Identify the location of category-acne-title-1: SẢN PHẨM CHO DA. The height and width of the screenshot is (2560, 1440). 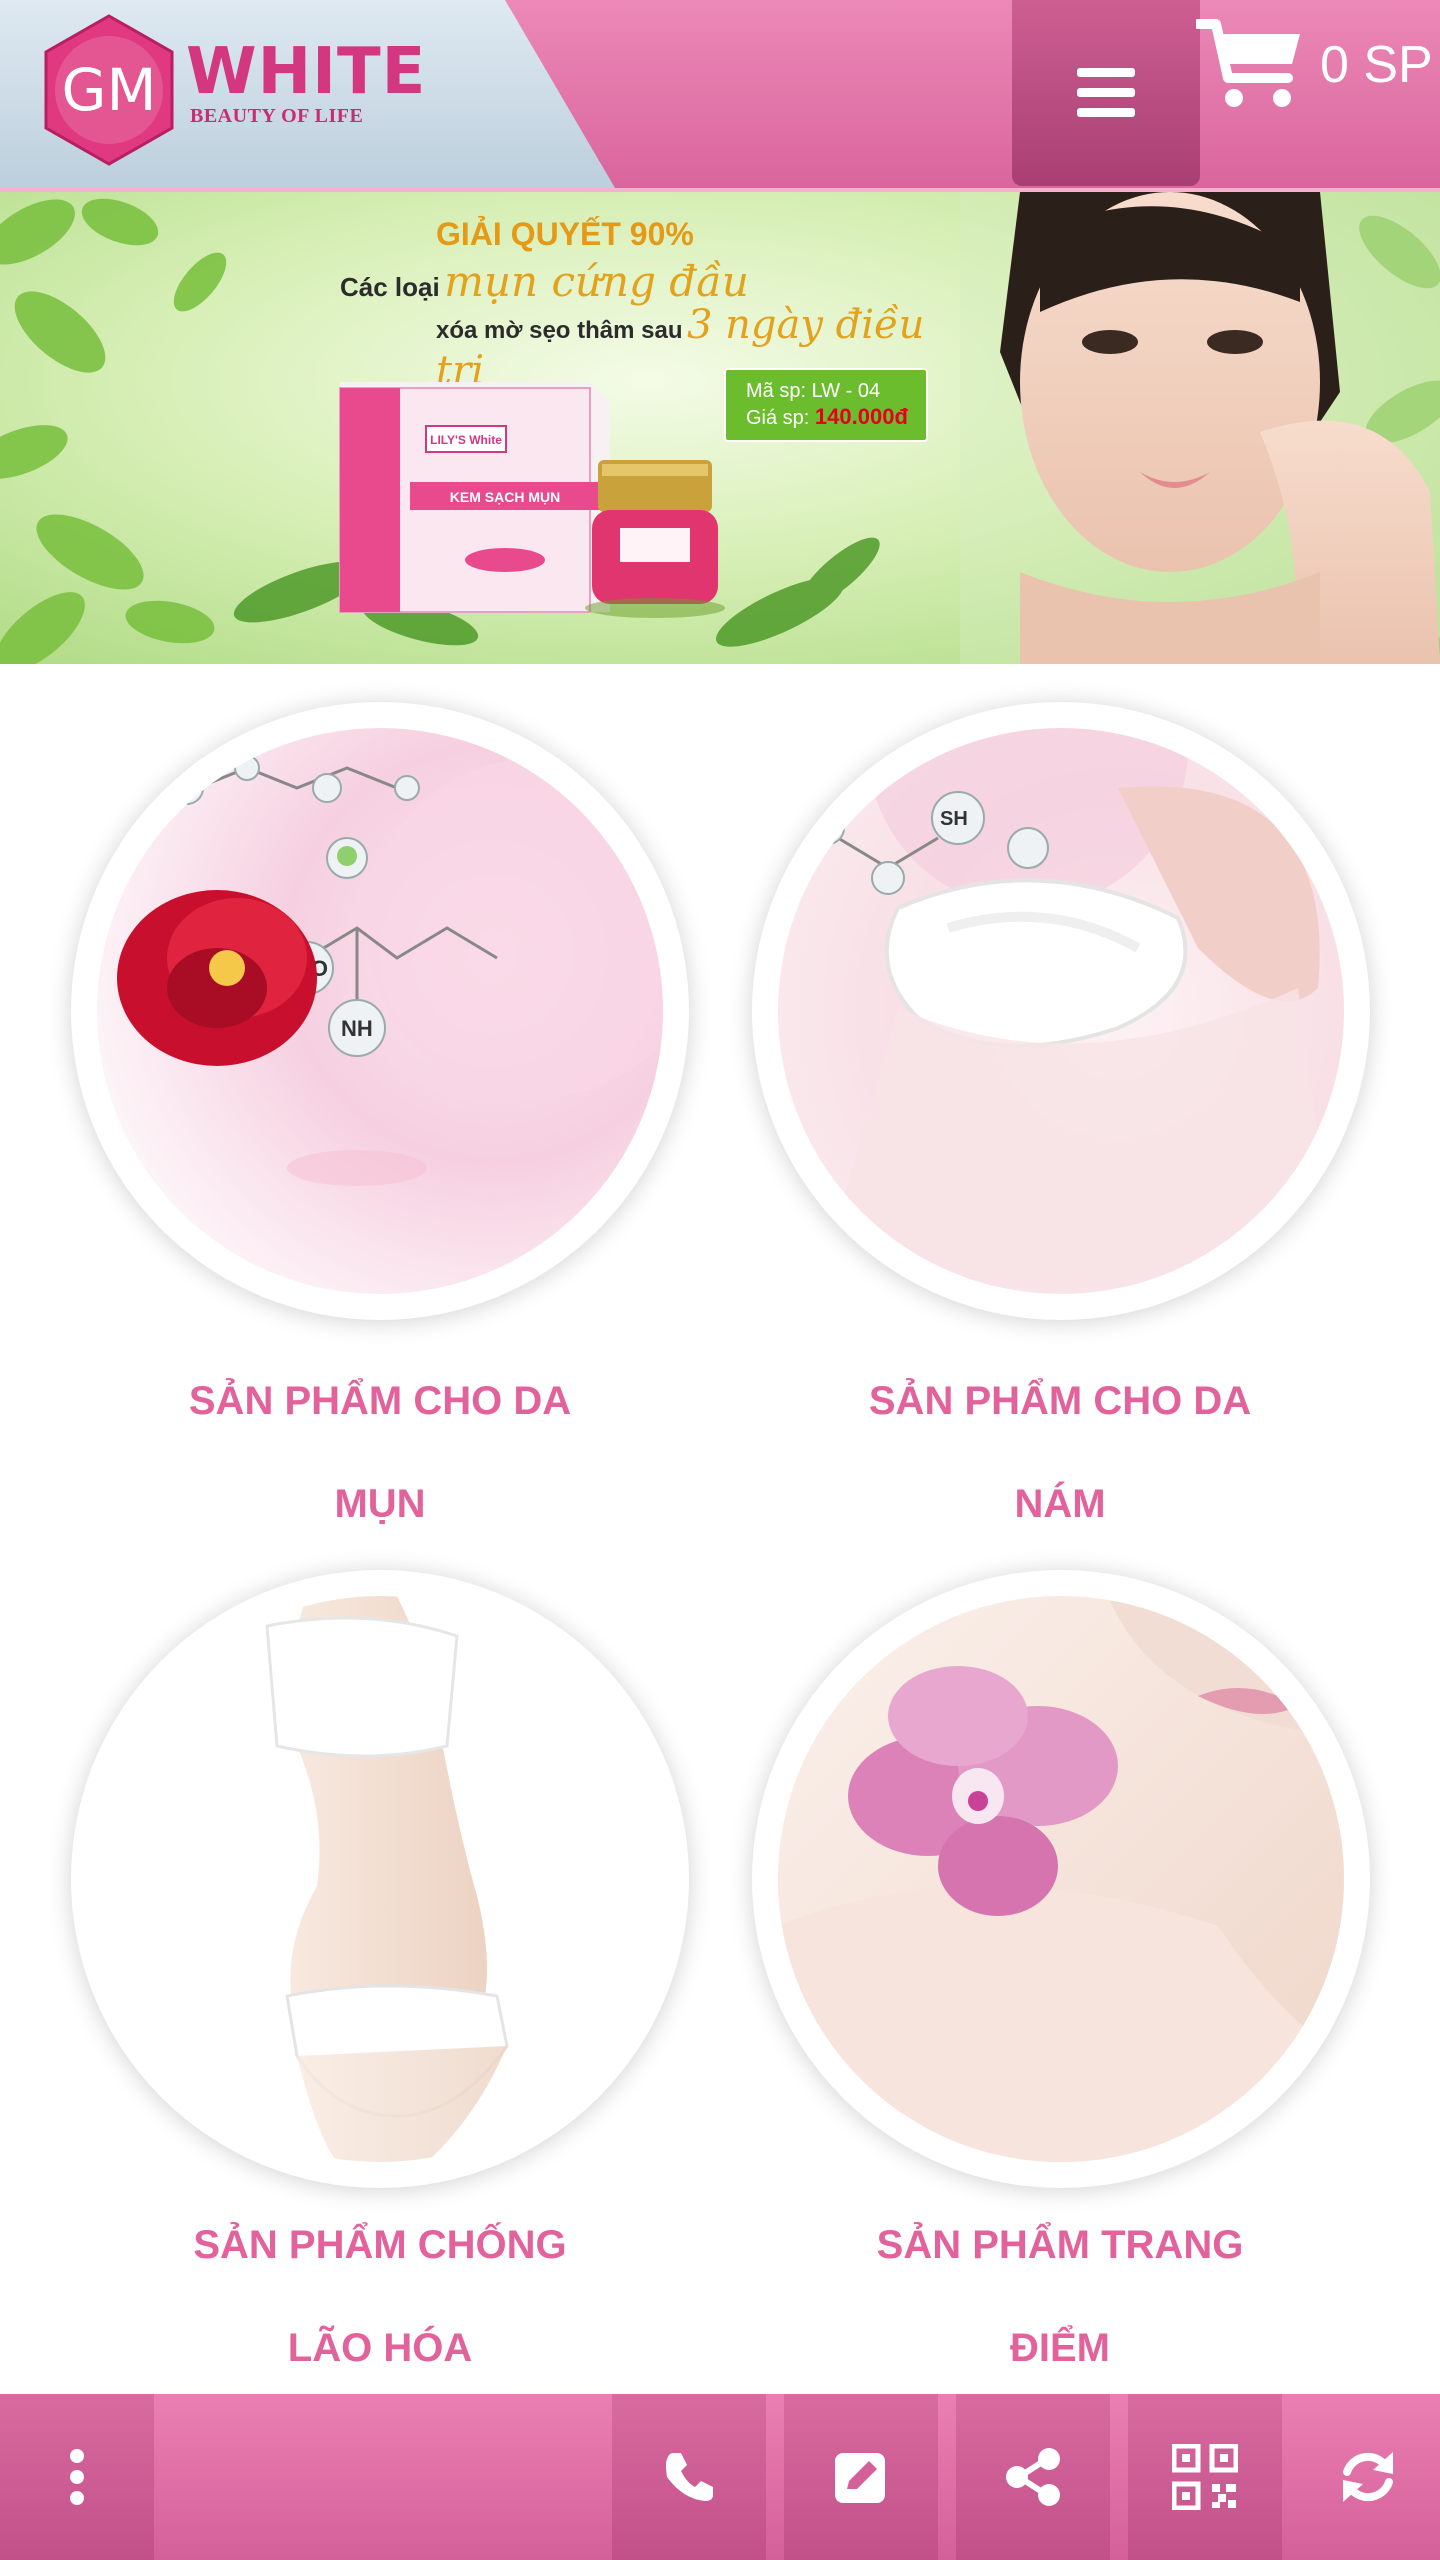
(380, 1401).